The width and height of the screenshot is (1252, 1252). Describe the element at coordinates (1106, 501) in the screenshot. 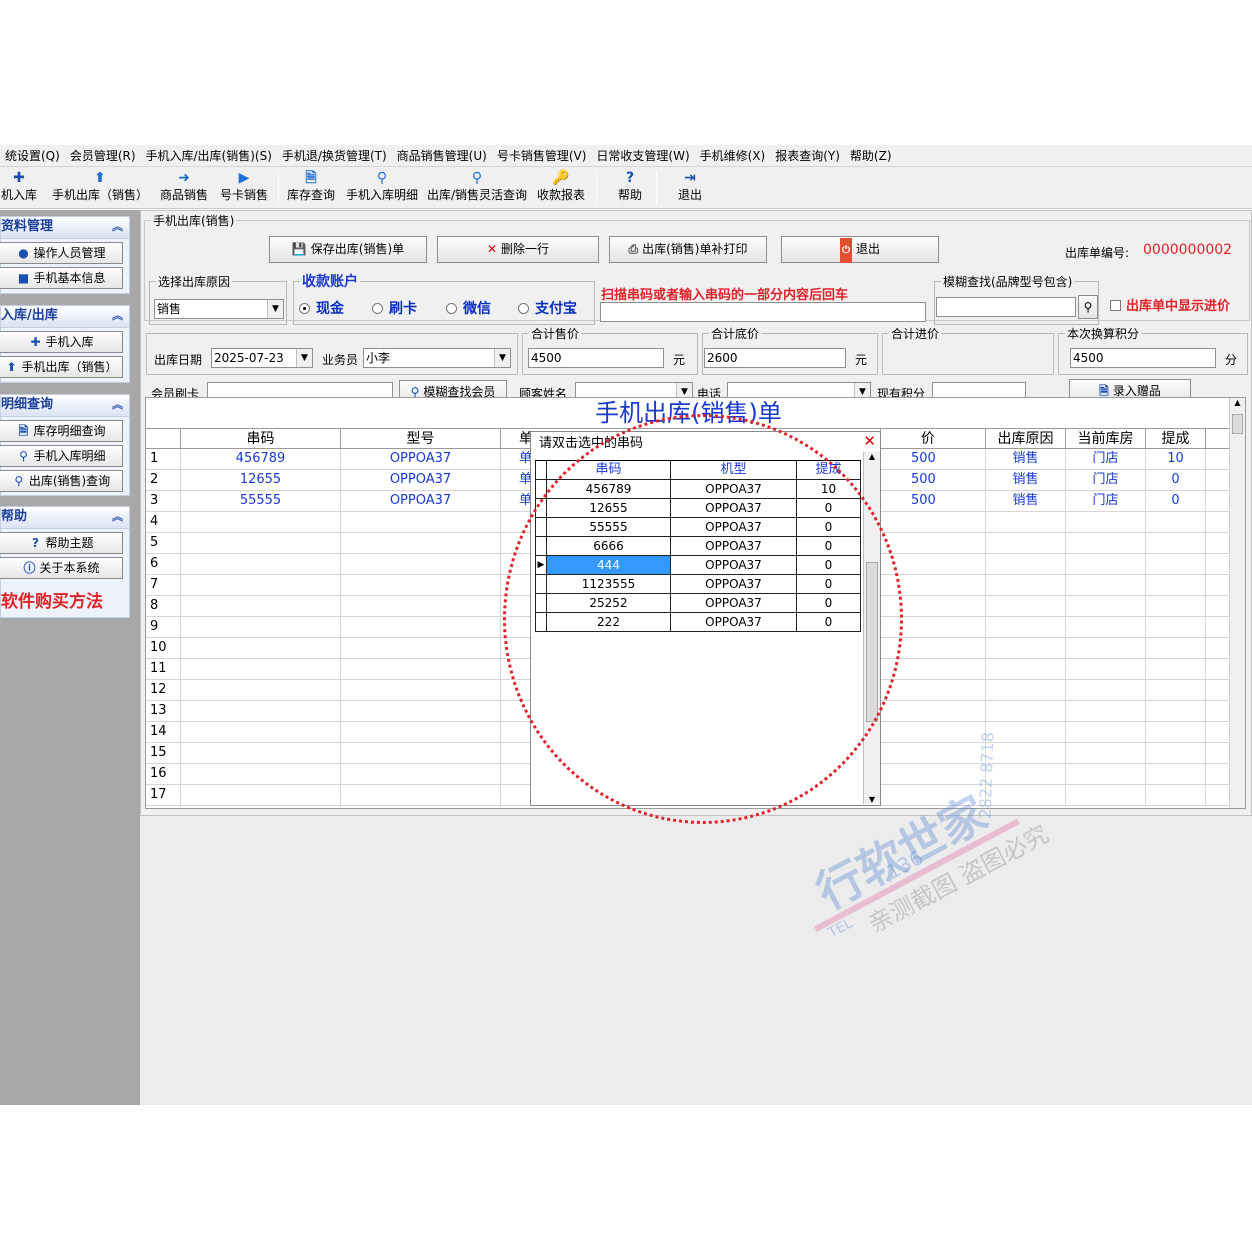

I see `table-cell: 门店` at that location.